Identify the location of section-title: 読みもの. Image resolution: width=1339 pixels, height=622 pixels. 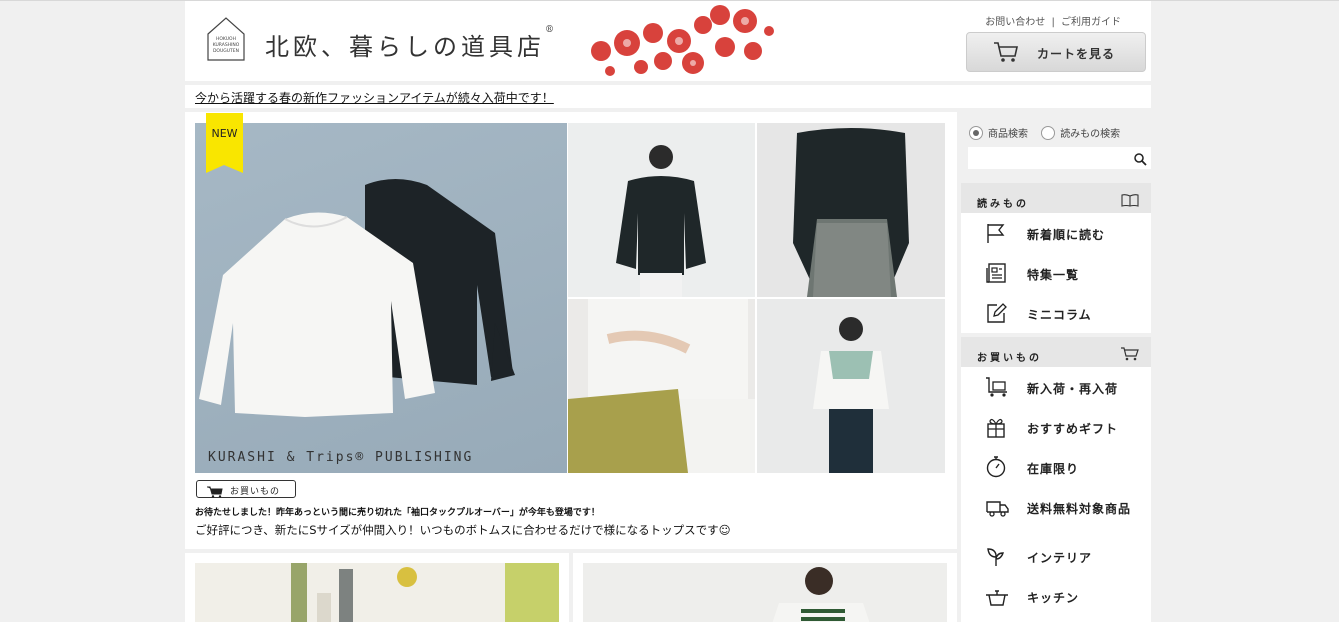
(1003, 204).